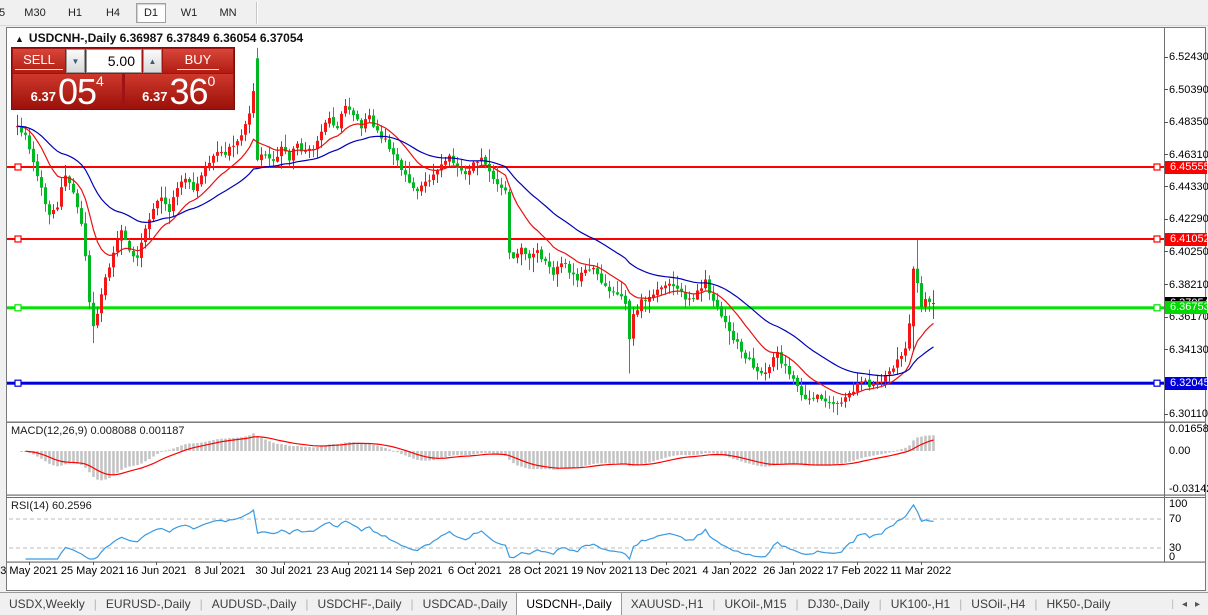  Describe the element at coordinates (474, 571) in the screenshot. I see `date-tick-label: 6 Oct 2021` at that location.